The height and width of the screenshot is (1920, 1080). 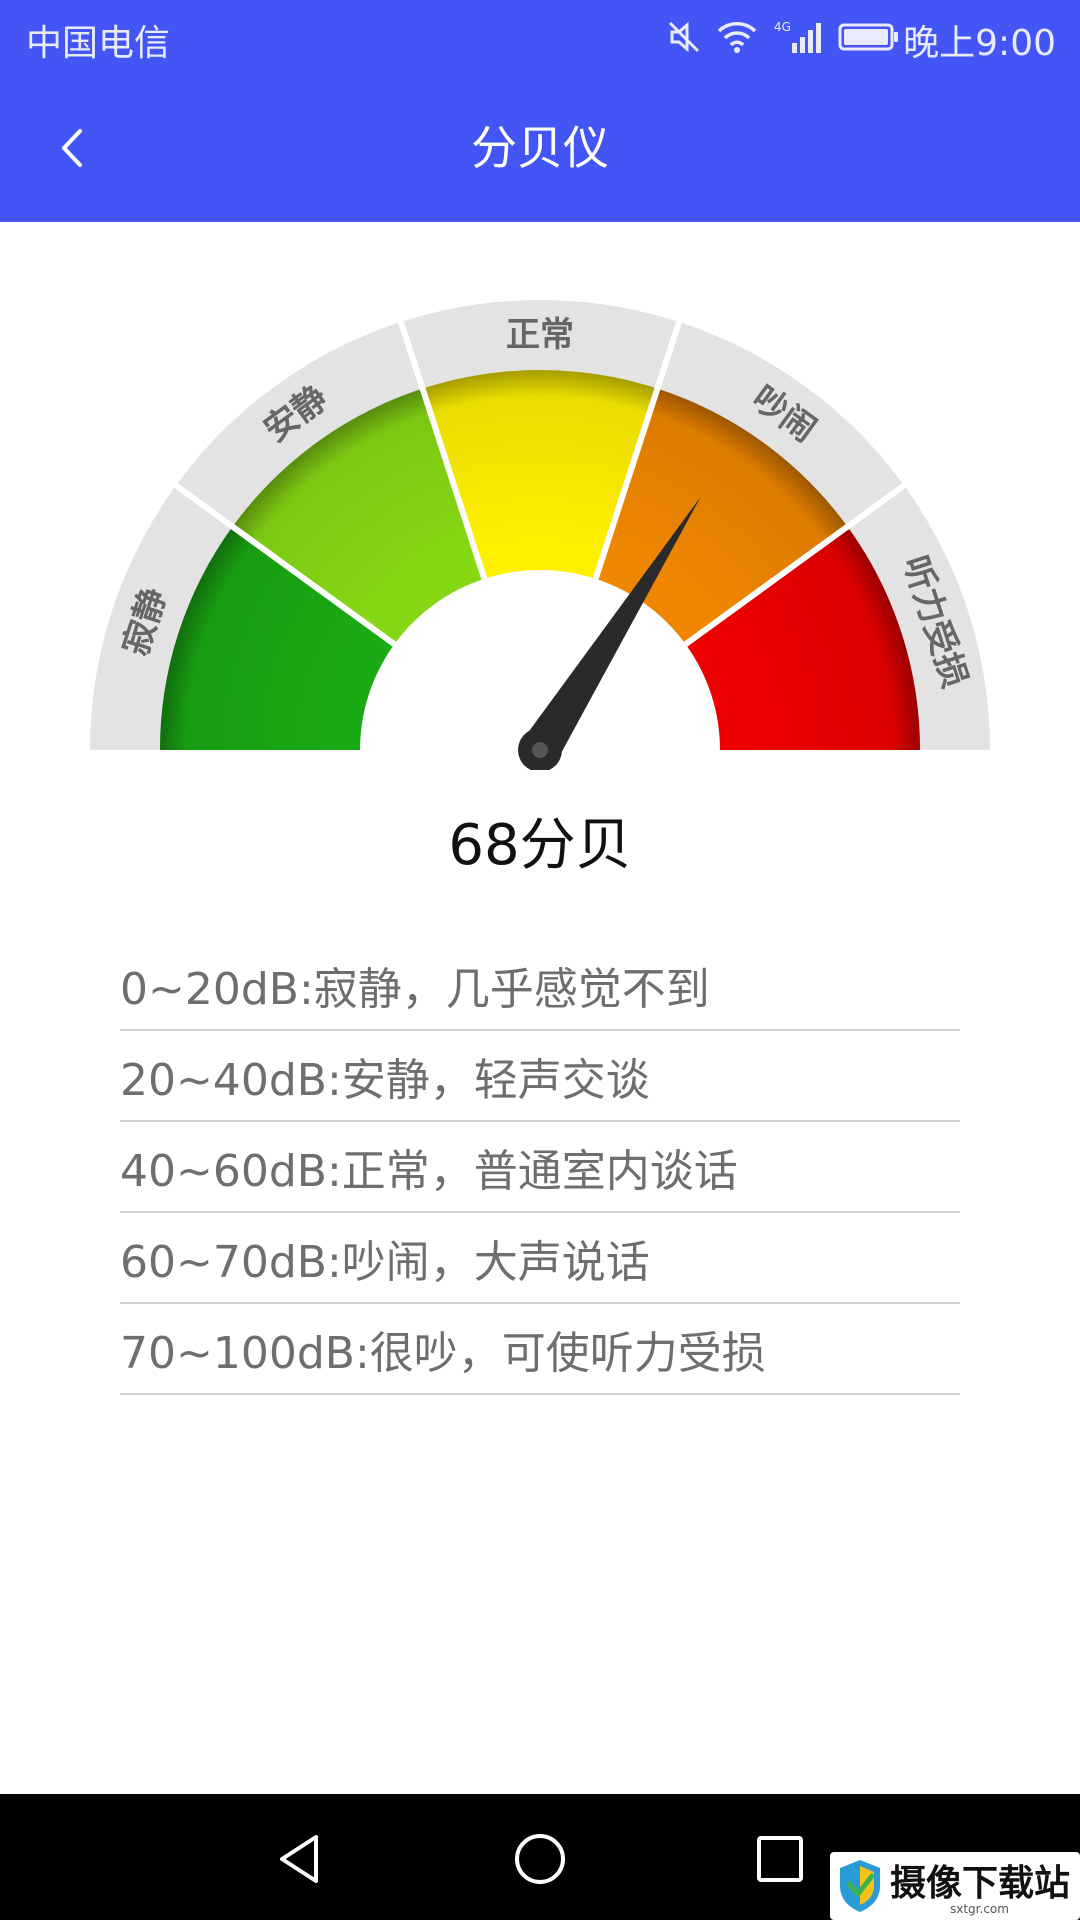 What do you see at coordinates (980, 1883) in the screenshot?
I see `watermark-text: 摄像下载站` at bounding box center [980, 1883].